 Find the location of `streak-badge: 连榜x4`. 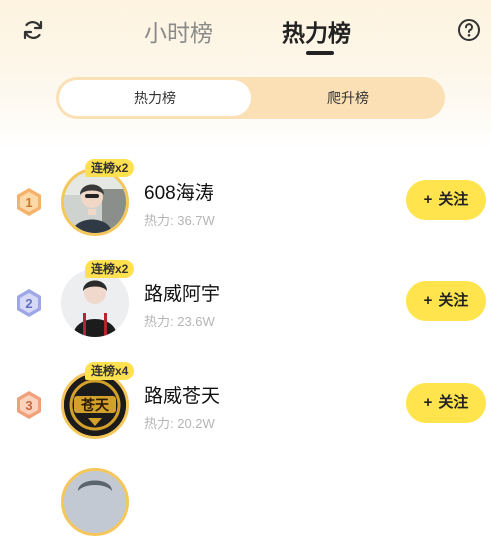

streak-badge: 连榜x4 is located at coordinates (110, 371).